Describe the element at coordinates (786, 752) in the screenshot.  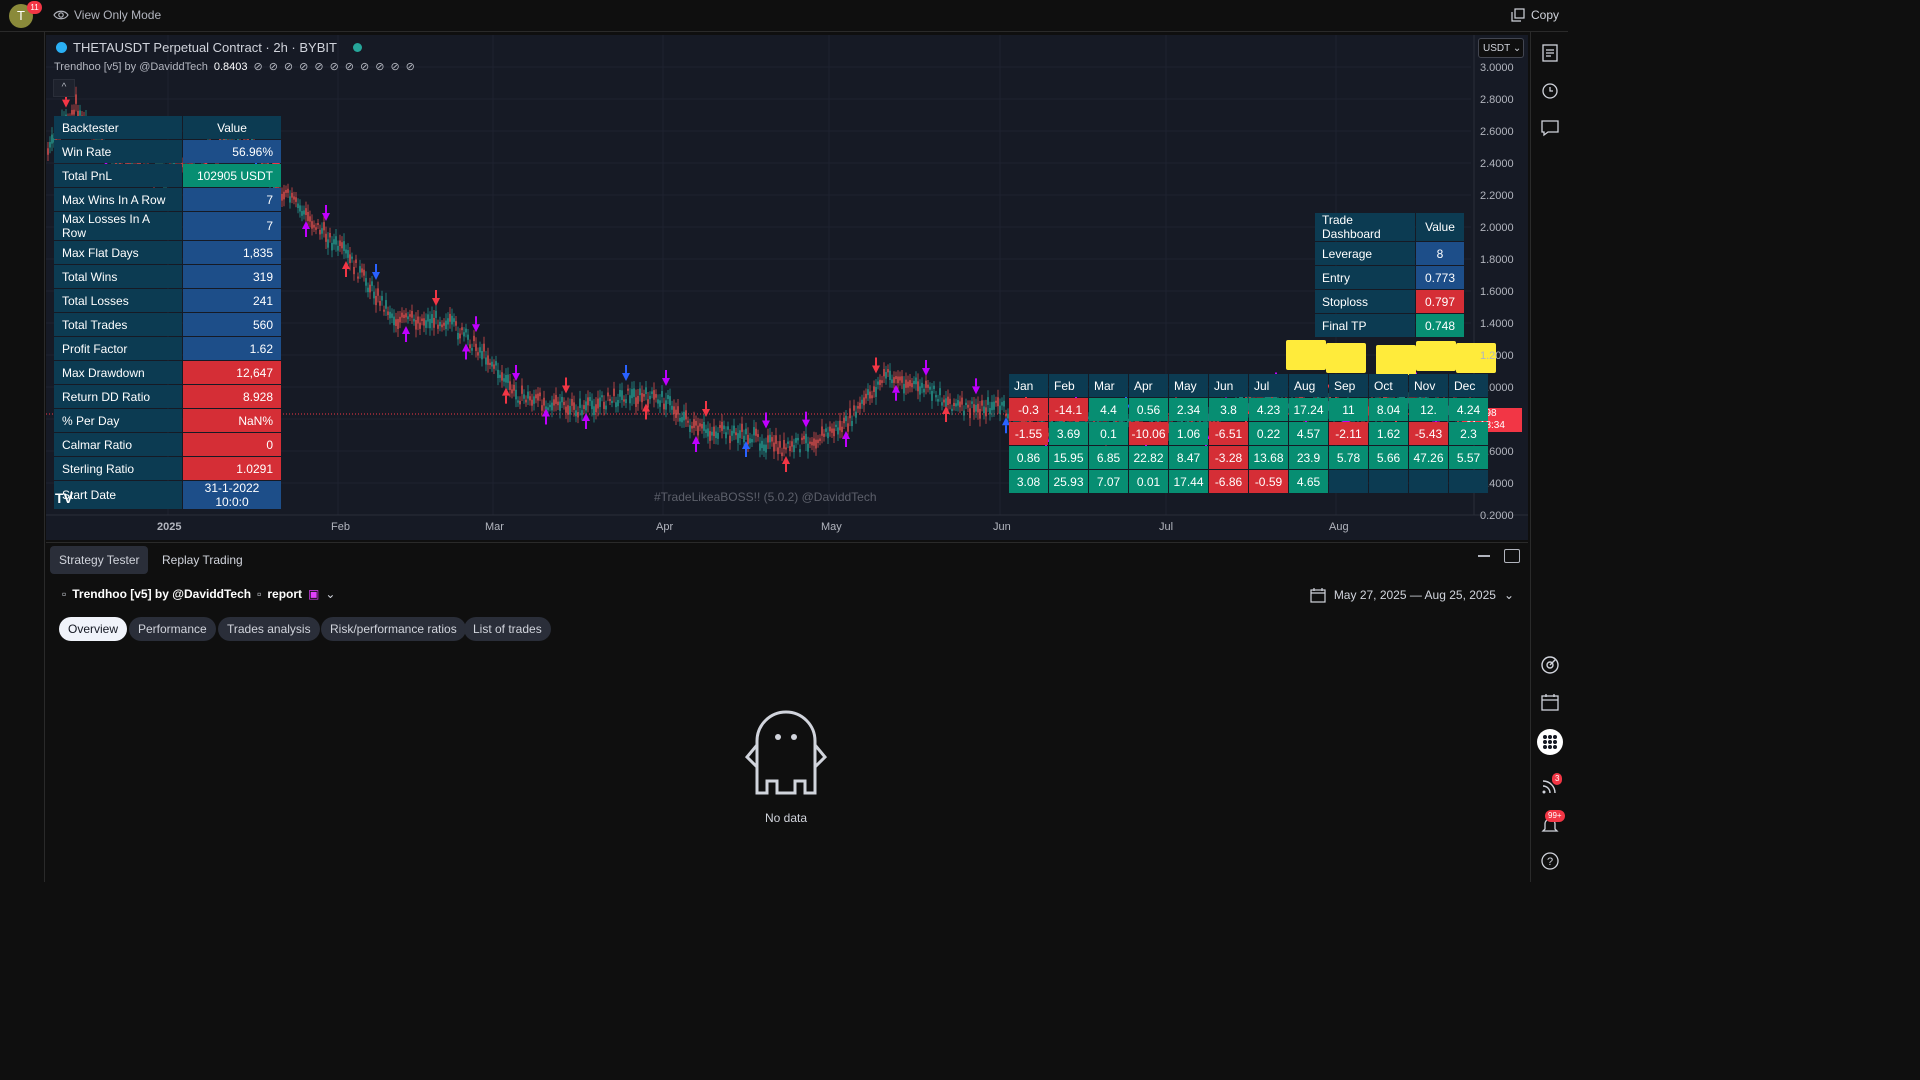
I see `ghost-icon` at that location.